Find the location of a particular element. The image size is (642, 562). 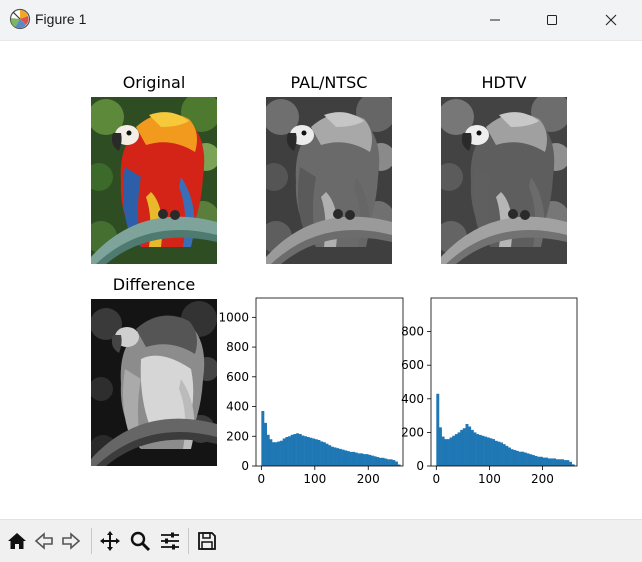

close-button is located at coordinates (611, 20).